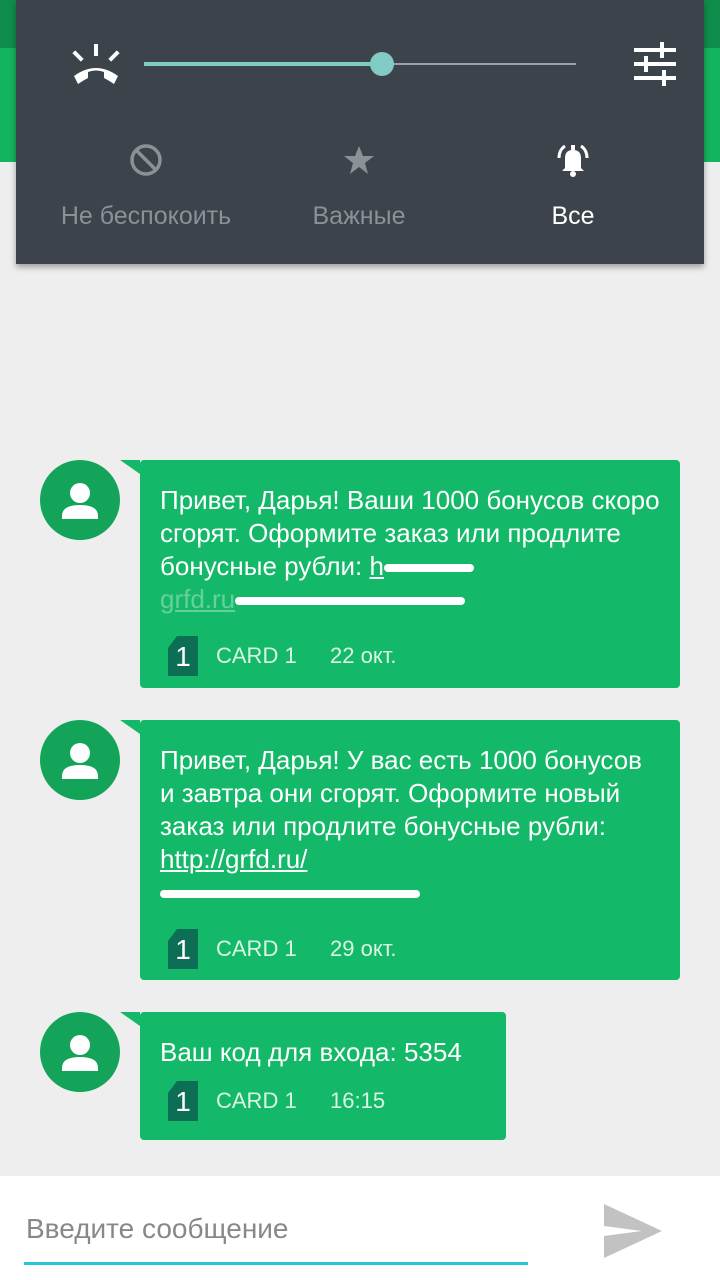  I want to click on input-underline, so click(276, 1263).